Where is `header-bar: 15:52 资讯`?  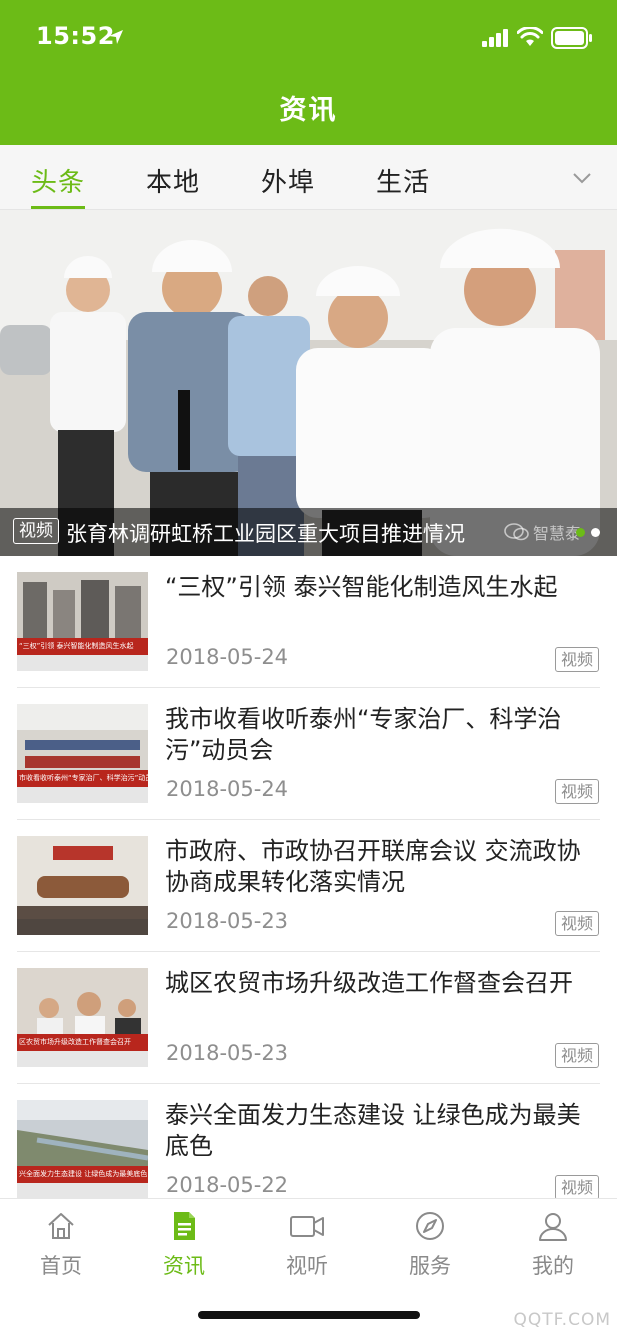 header-bar: 15:52 资讯 is located at coordinates (308, 72).